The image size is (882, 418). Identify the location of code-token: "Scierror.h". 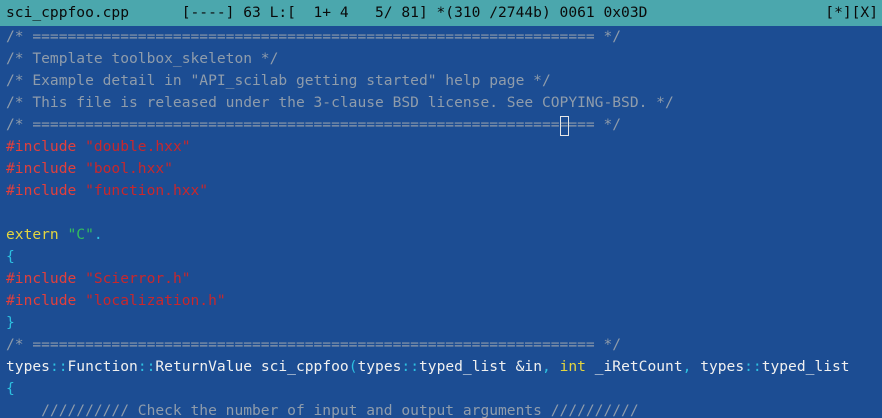
(138, 278).